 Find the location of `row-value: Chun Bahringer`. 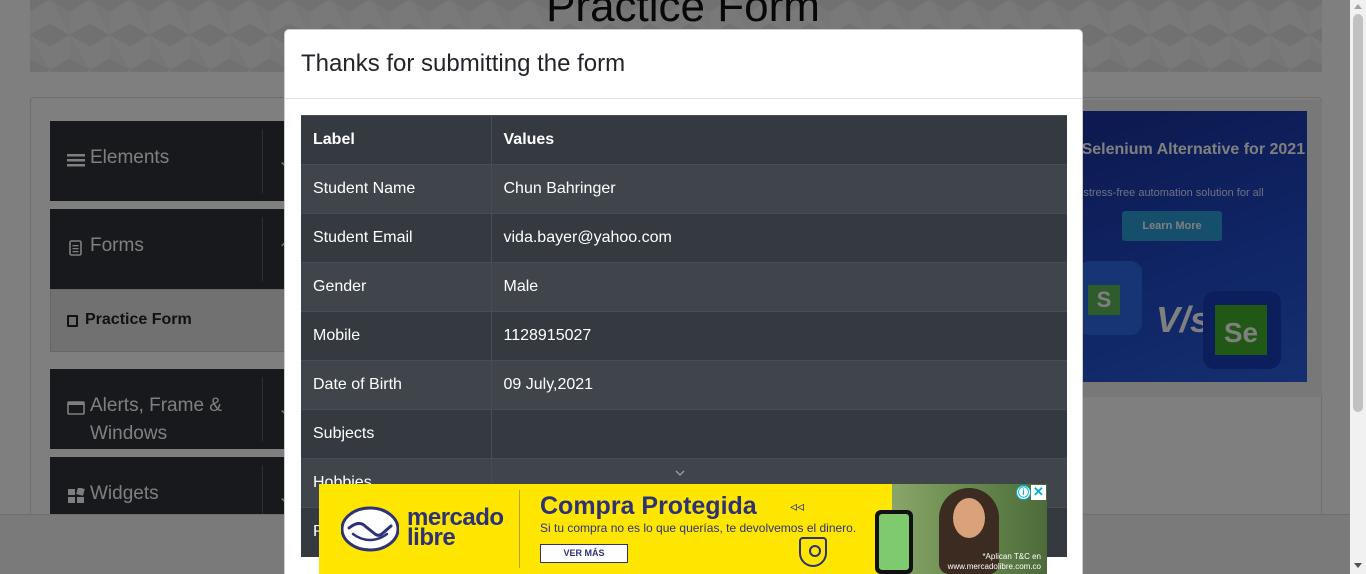

row-value: Chun Bahringer is located at coordinates (779, 189).